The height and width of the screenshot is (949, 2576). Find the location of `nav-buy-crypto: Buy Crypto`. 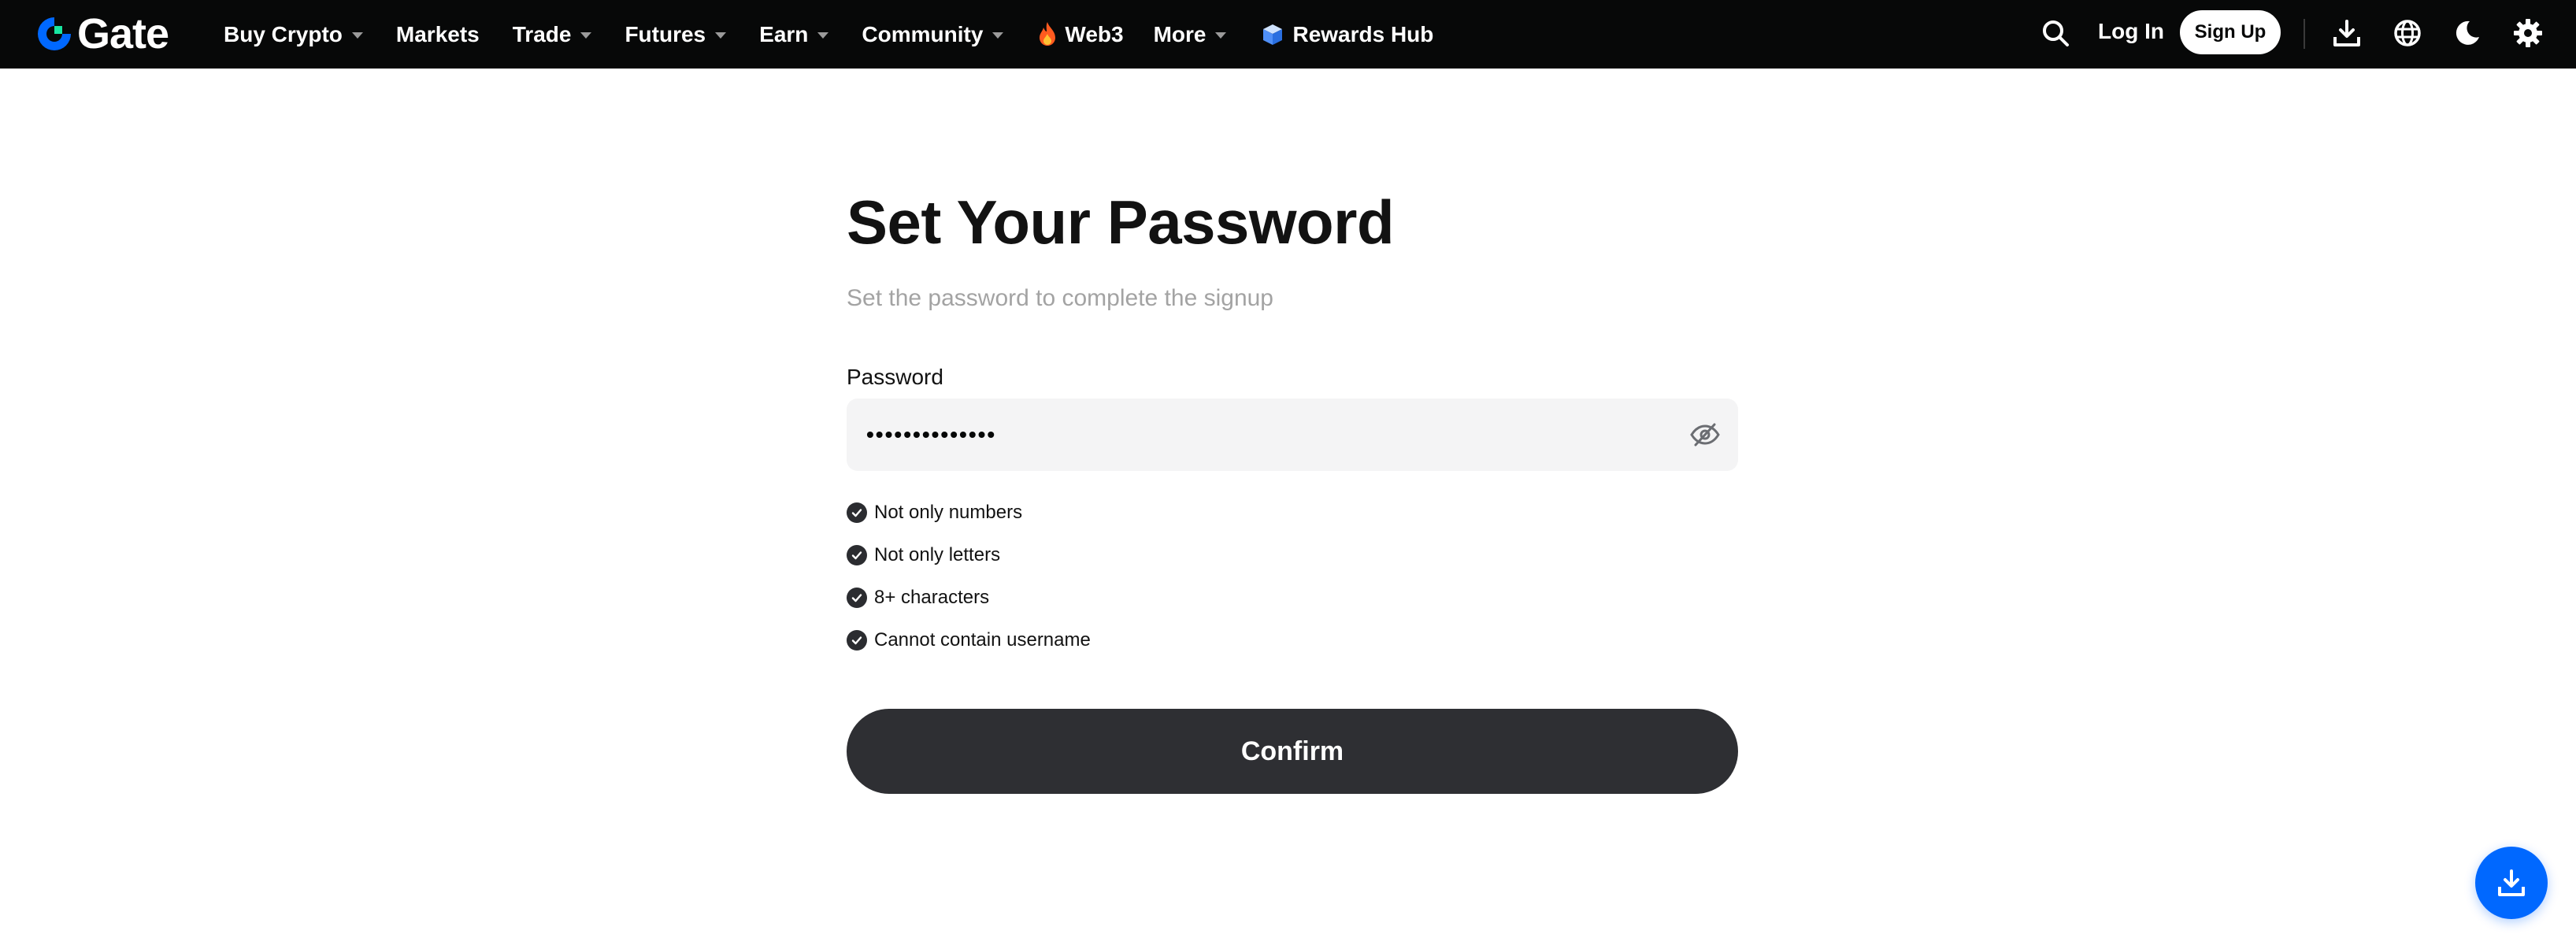

nav-buy-crypto: Buy Crypto is located at coordinates (293, 34).